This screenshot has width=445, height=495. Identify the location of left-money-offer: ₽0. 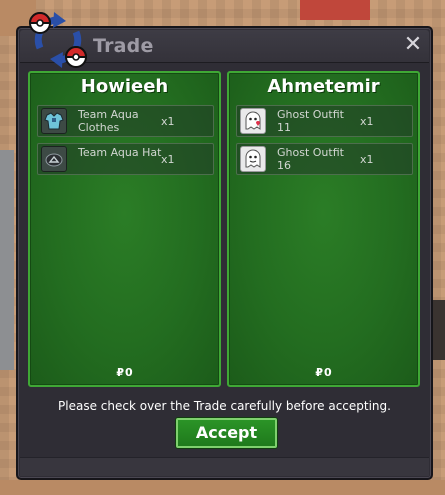
(124, 372).